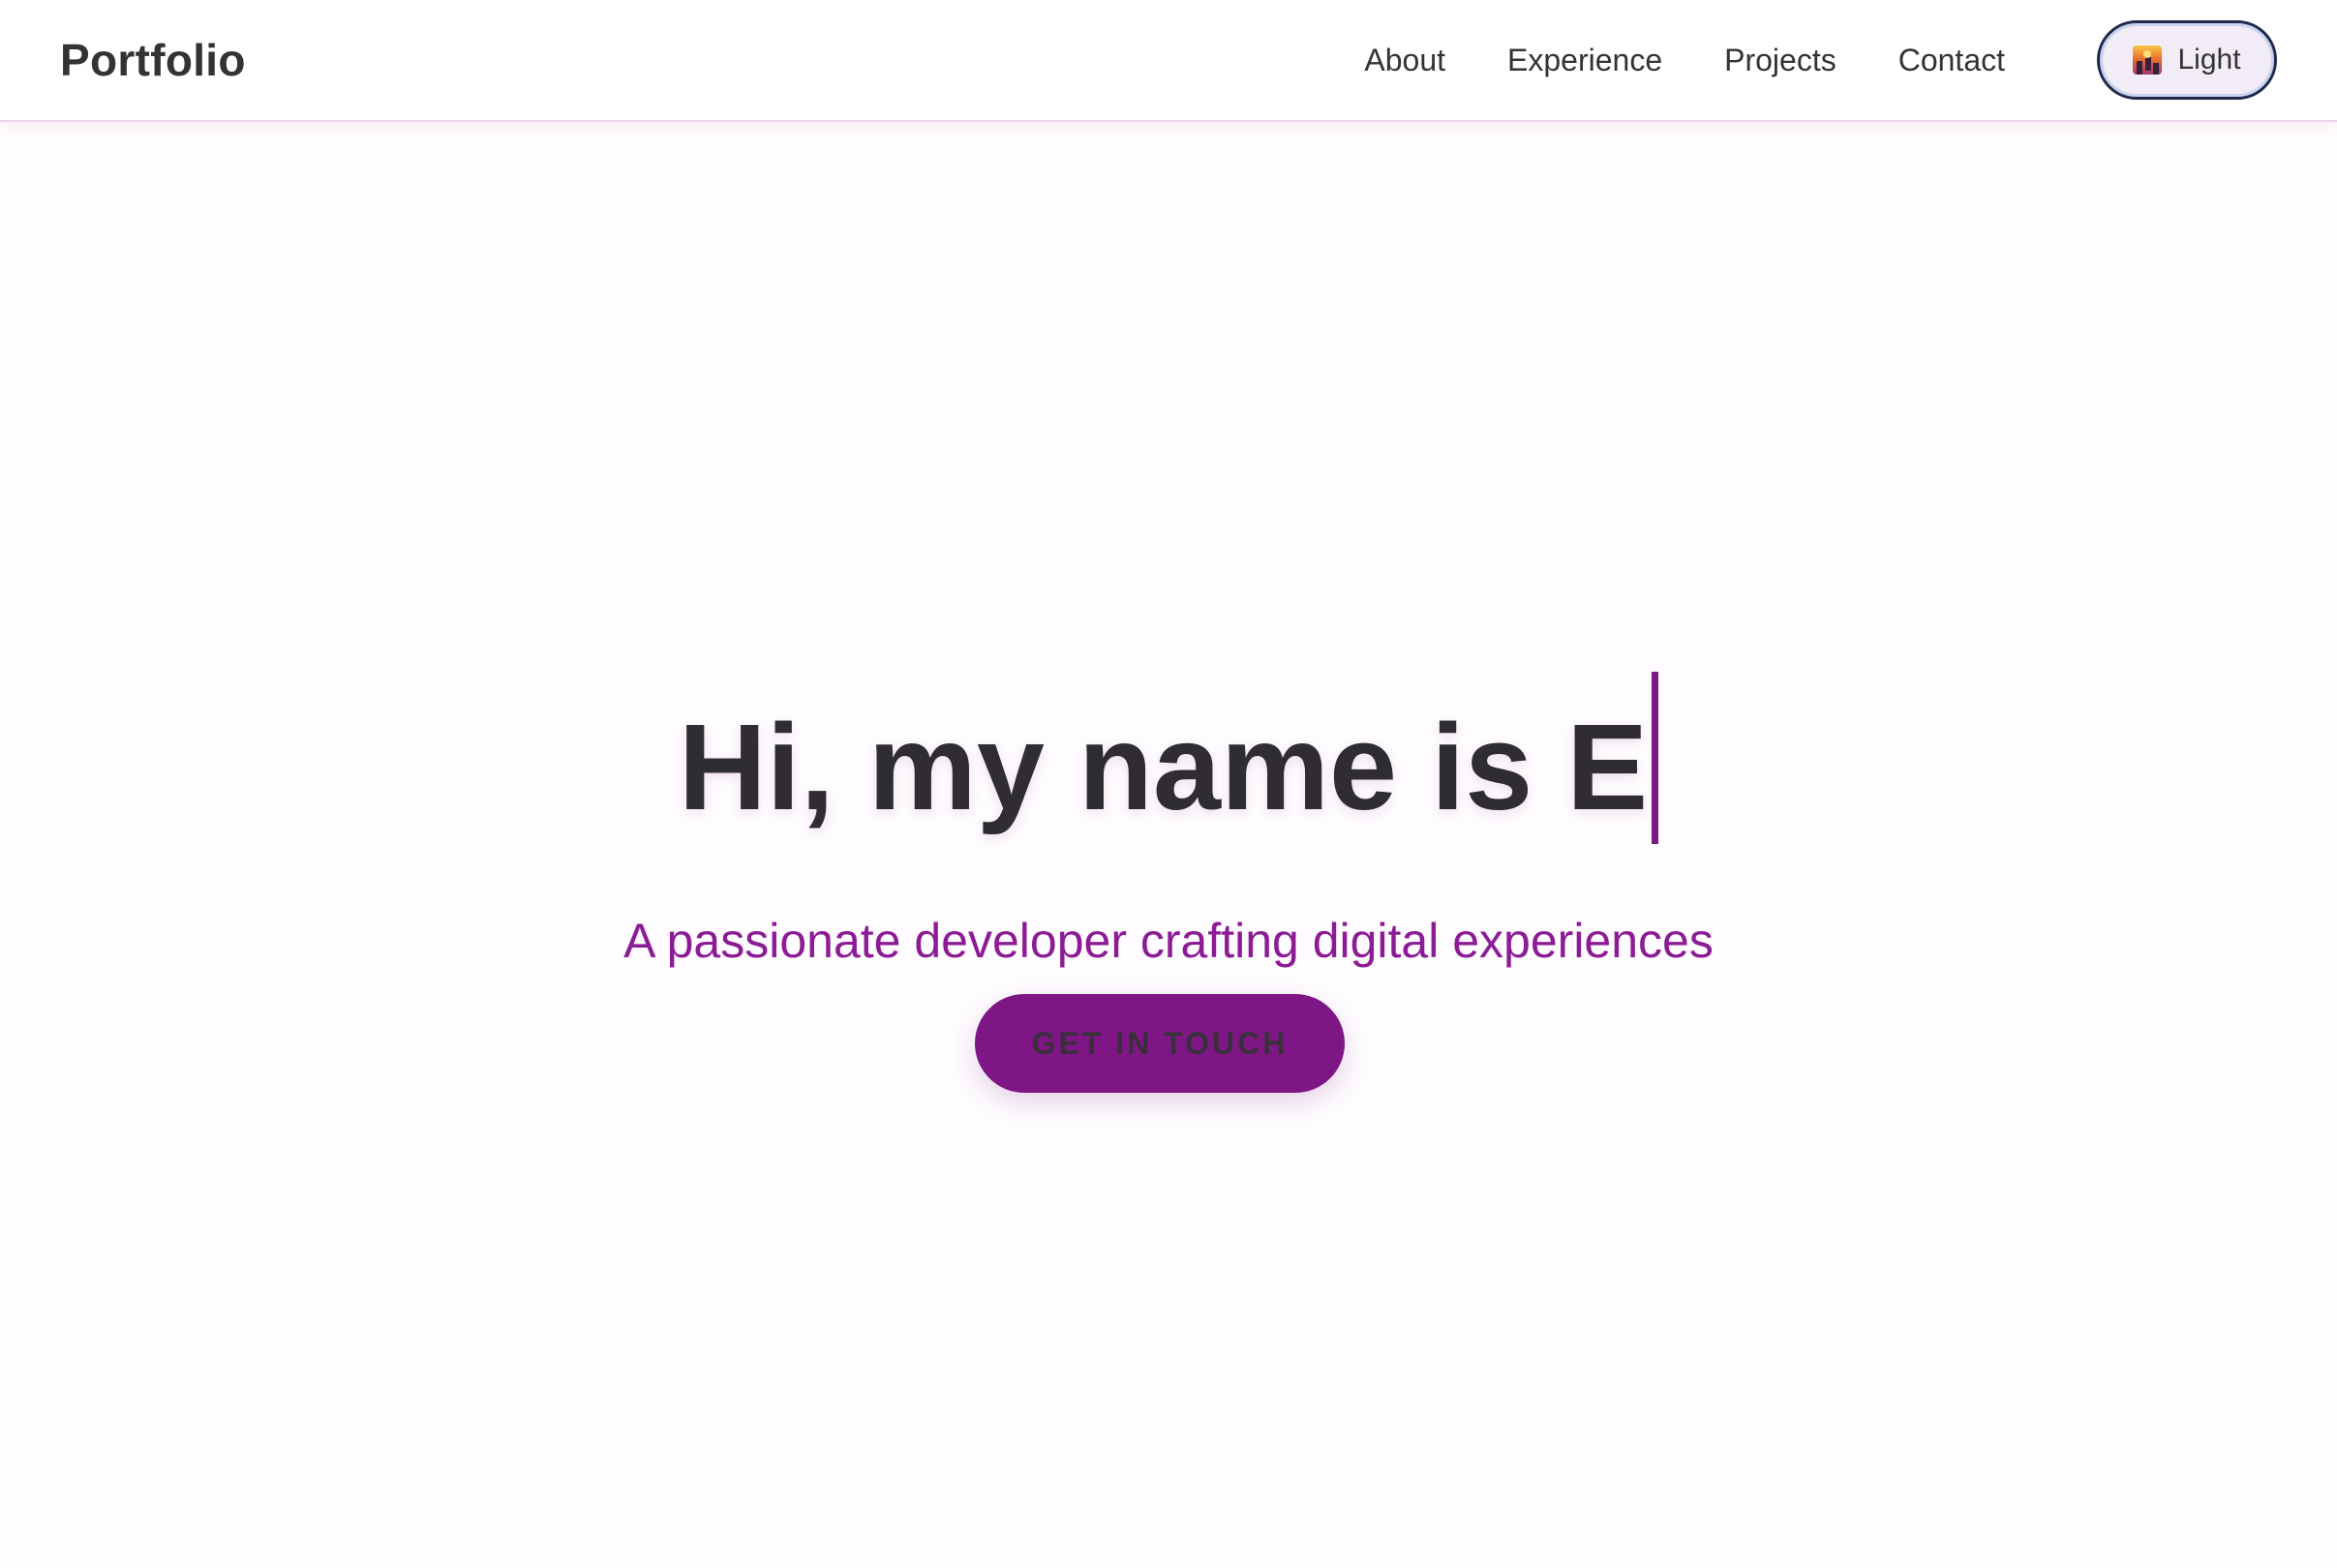 The image size is (2337, 1568). What do you see at coordinates (2148, 60) in the screenshot?
I see `sunset-icon` at bounding box center [2148, 60].